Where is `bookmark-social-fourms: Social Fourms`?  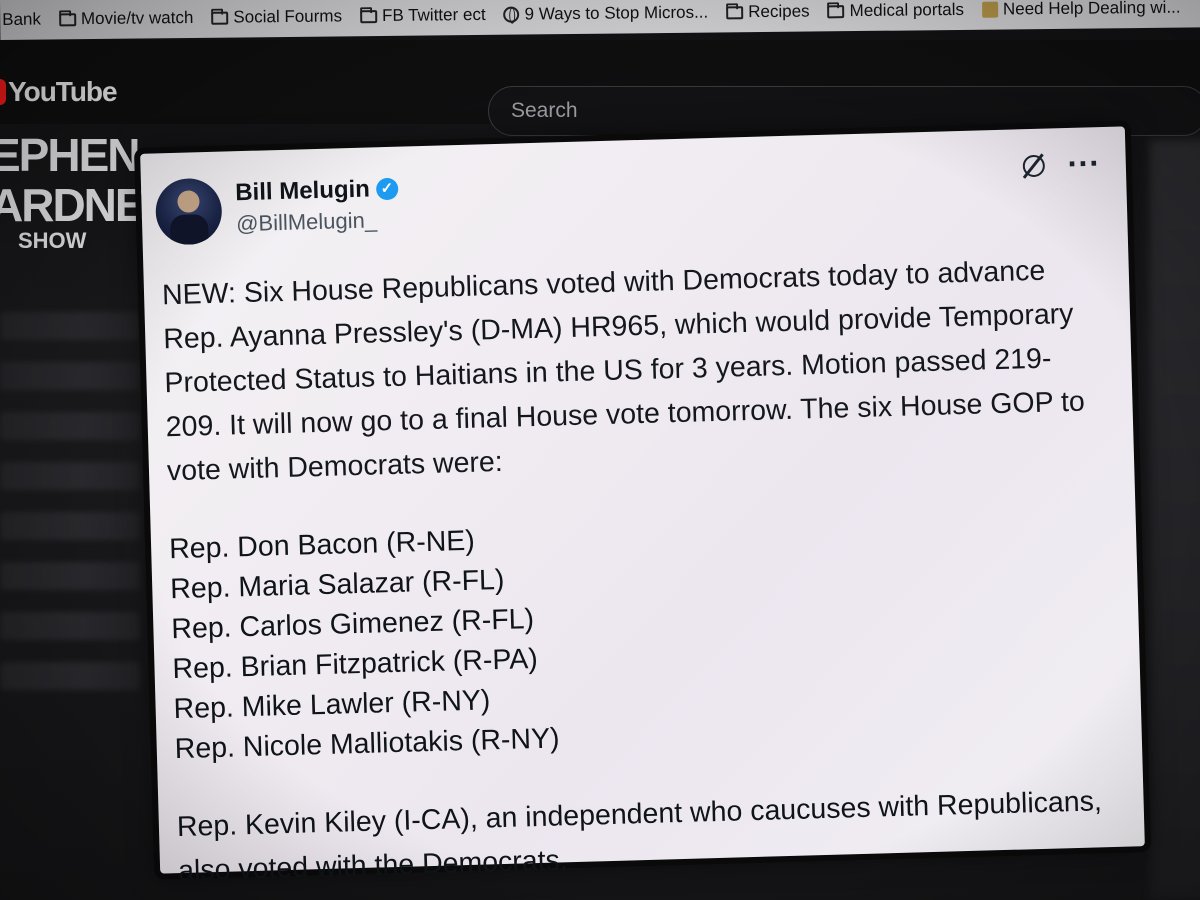
bookmark-social-fourms: Social Fourms is located at coordinates (276, 16).